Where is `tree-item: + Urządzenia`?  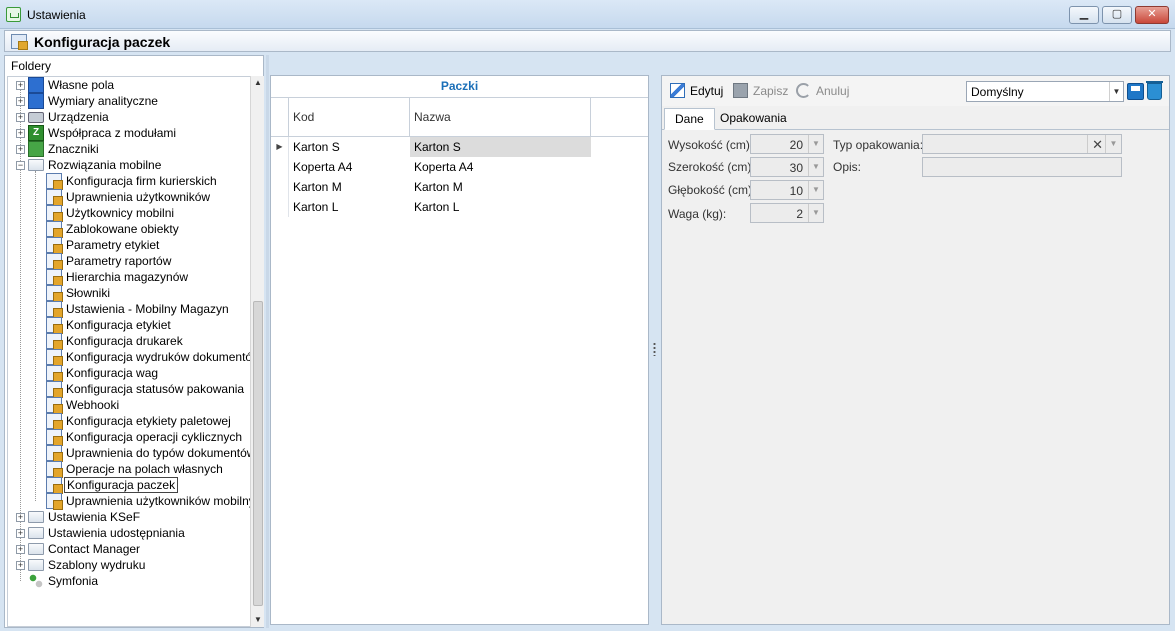 tree-item: + Urządzenia is located at coordinates (129, 117).